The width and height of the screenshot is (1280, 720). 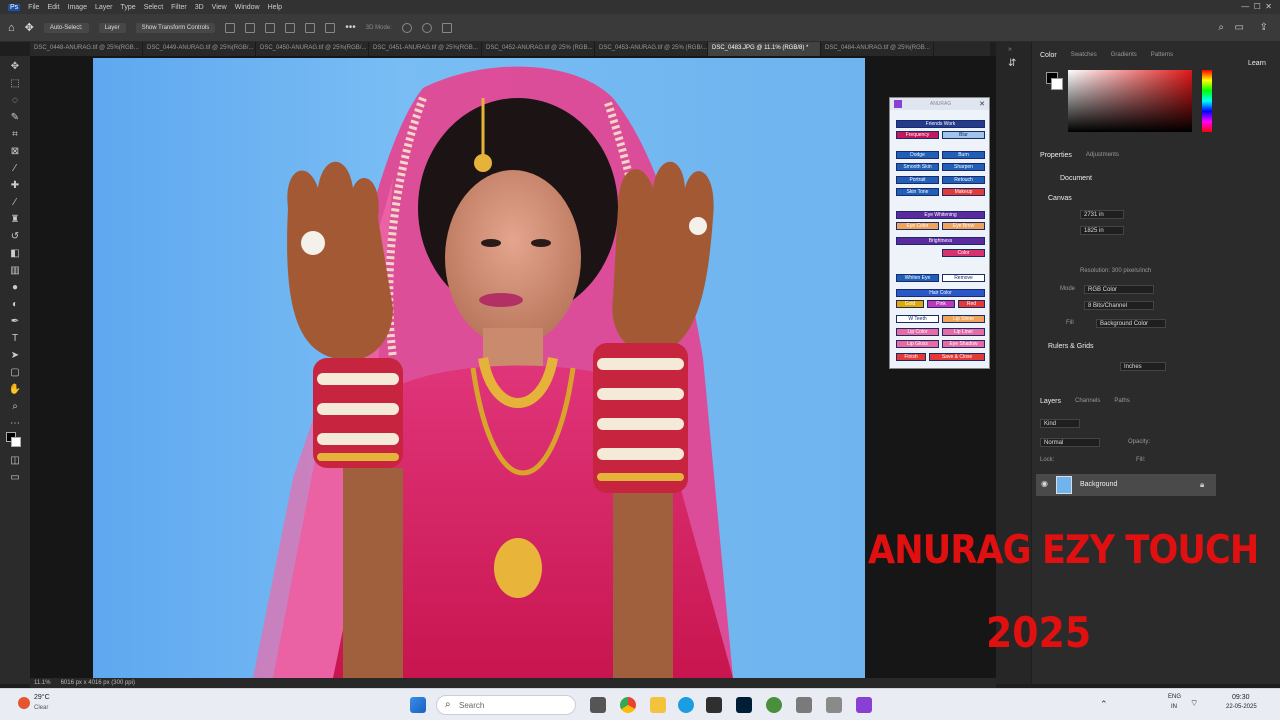 I want to click on quick-select-tool-icon: ✎, so click(x=15, y=117).